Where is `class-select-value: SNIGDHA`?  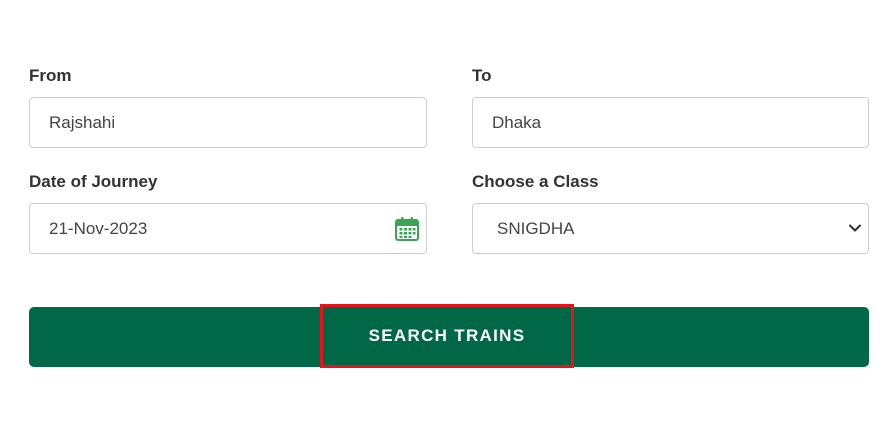
class-select-value: SNIGDHA is located at coordinates (536, 228).